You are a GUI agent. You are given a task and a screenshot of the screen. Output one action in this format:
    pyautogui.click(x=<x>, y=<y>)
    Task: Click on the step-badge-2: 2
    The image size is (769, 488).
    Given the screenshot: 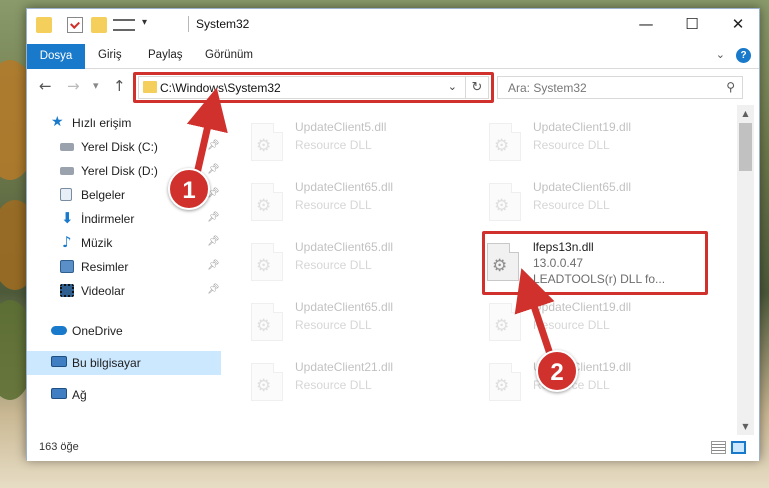 What is the action you would take?
    pyautogui.click(x=557, y=371)
    